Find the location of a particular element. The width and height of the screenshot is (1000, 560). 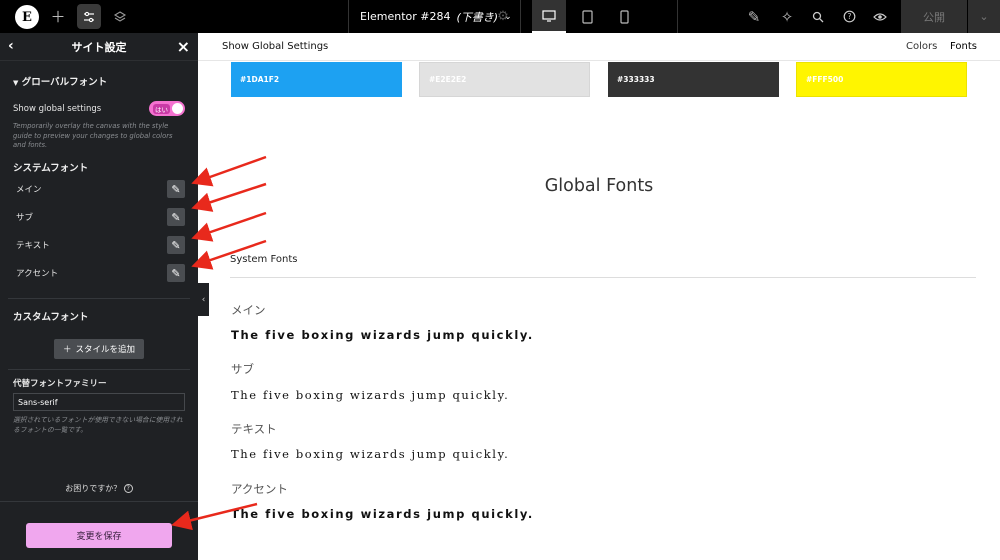

font-name-accent: アクセント is located at coordinates (259, 489).